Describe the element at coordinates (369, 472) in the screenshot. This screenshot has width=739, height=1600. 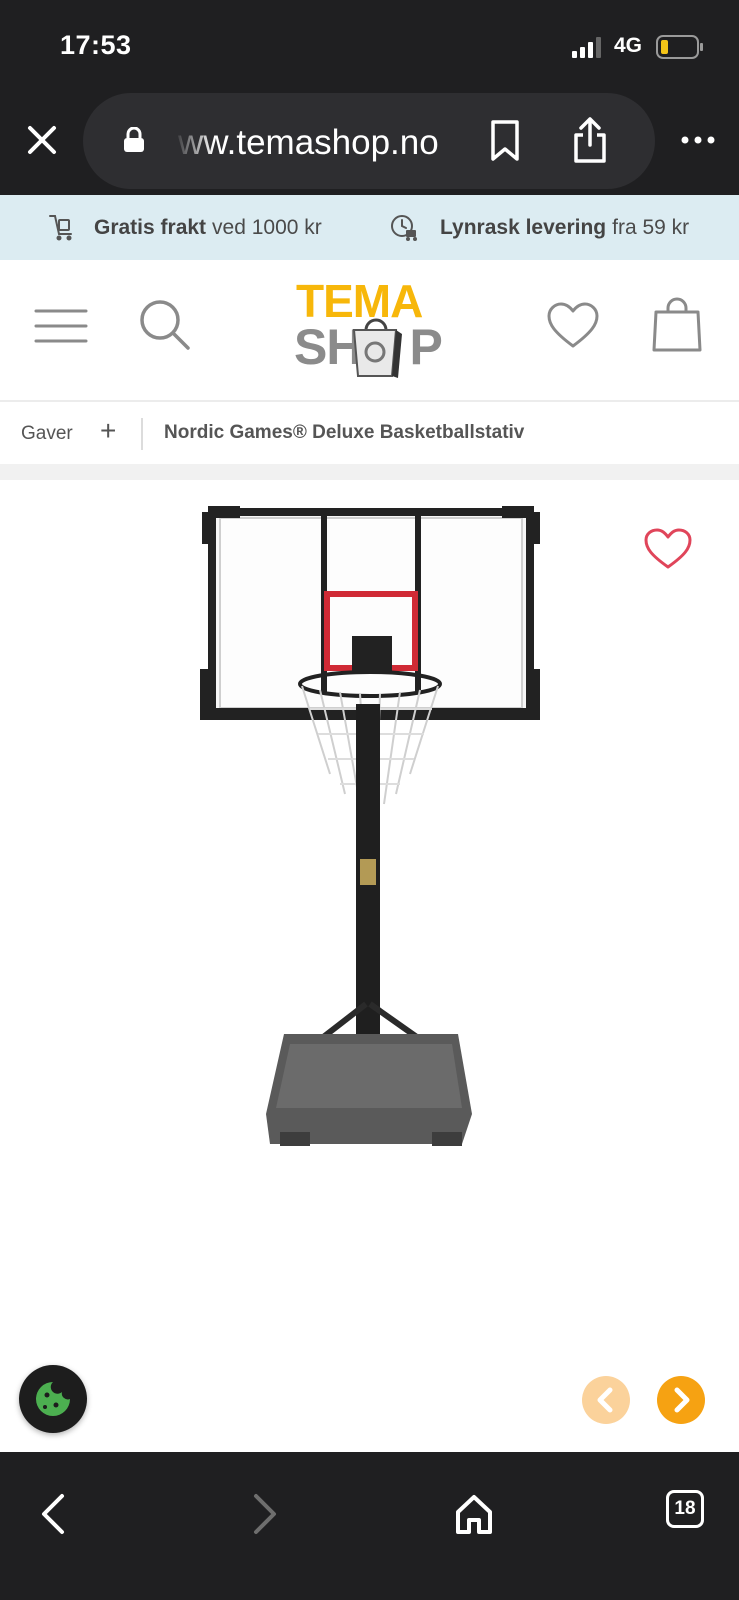
I see `section-gap` at that location.